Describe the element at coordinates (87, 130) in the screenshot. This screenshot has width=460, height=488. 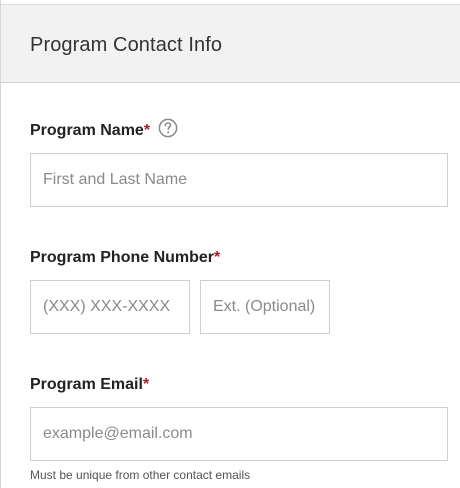
I see `program-name-label-text: Program Name` at that location.